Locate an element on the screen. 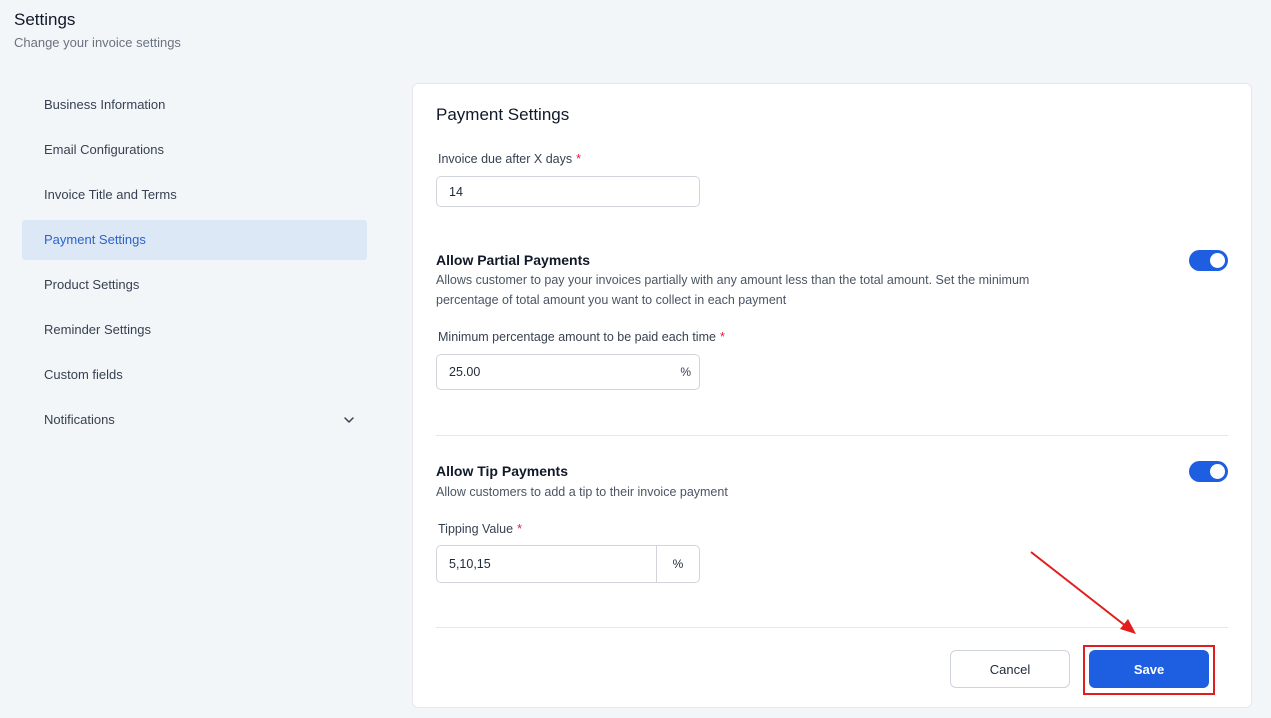 The width and height of the screenshot is (1271, 718). page-subtitle: Change your invoice settings is located at coordinates (97, 42).